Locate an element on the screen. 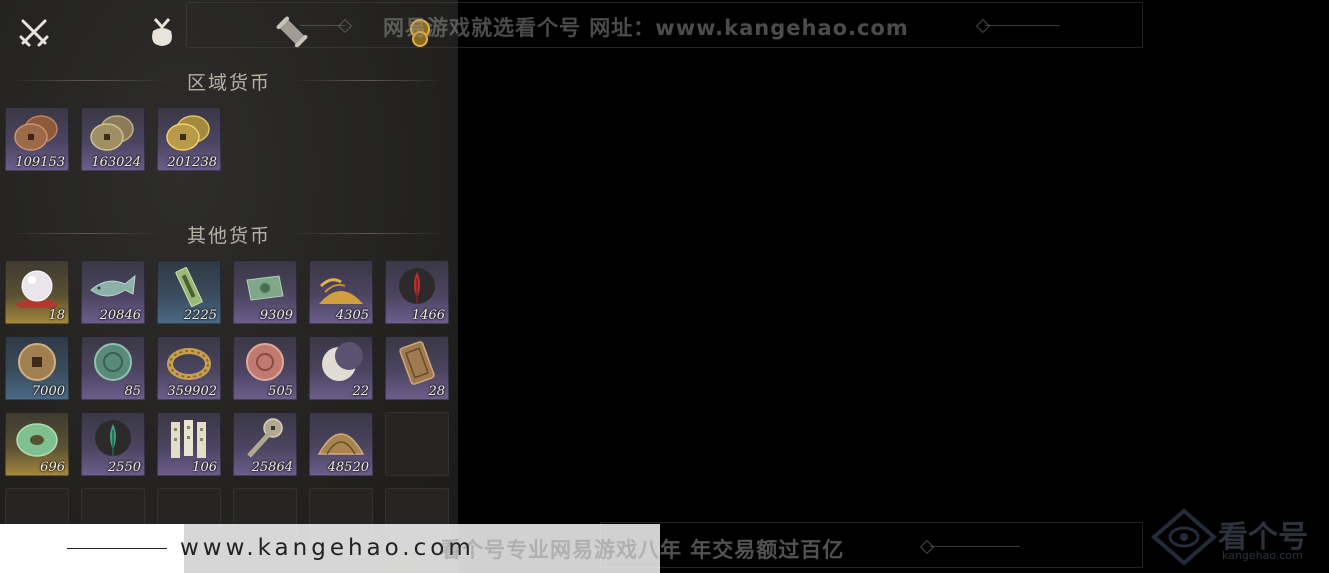  currency-slot: 20846 is located at coordinates (113, 292).